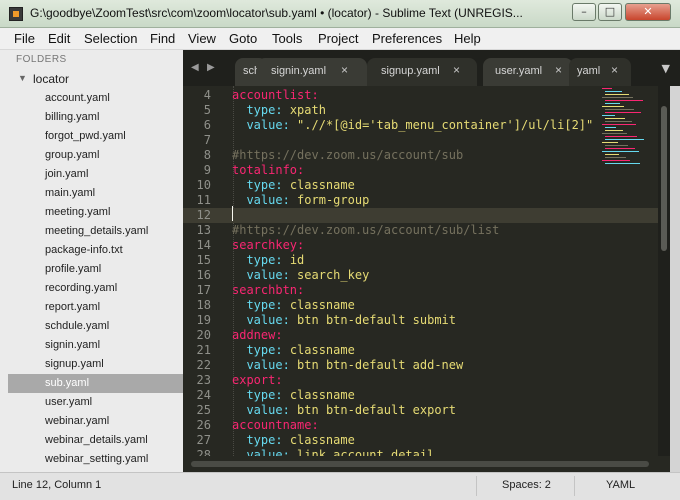  I want to click on file-item: group.yaml, so click(95, 155).